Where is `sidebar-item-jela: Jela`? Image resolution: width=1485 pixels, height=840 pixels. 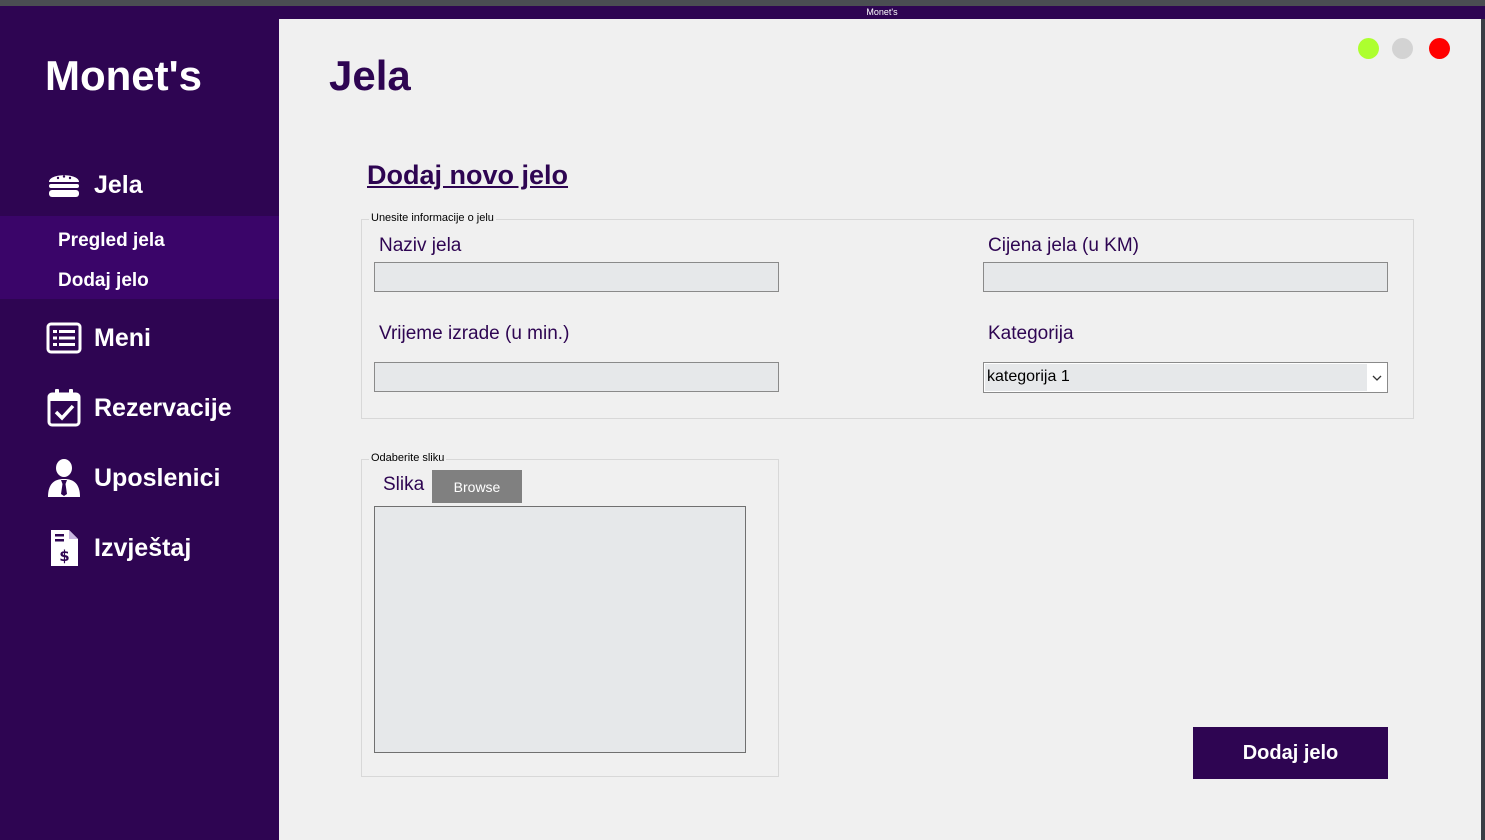
sidebar-item-jela: Jela is located at coordinates (93, 185).